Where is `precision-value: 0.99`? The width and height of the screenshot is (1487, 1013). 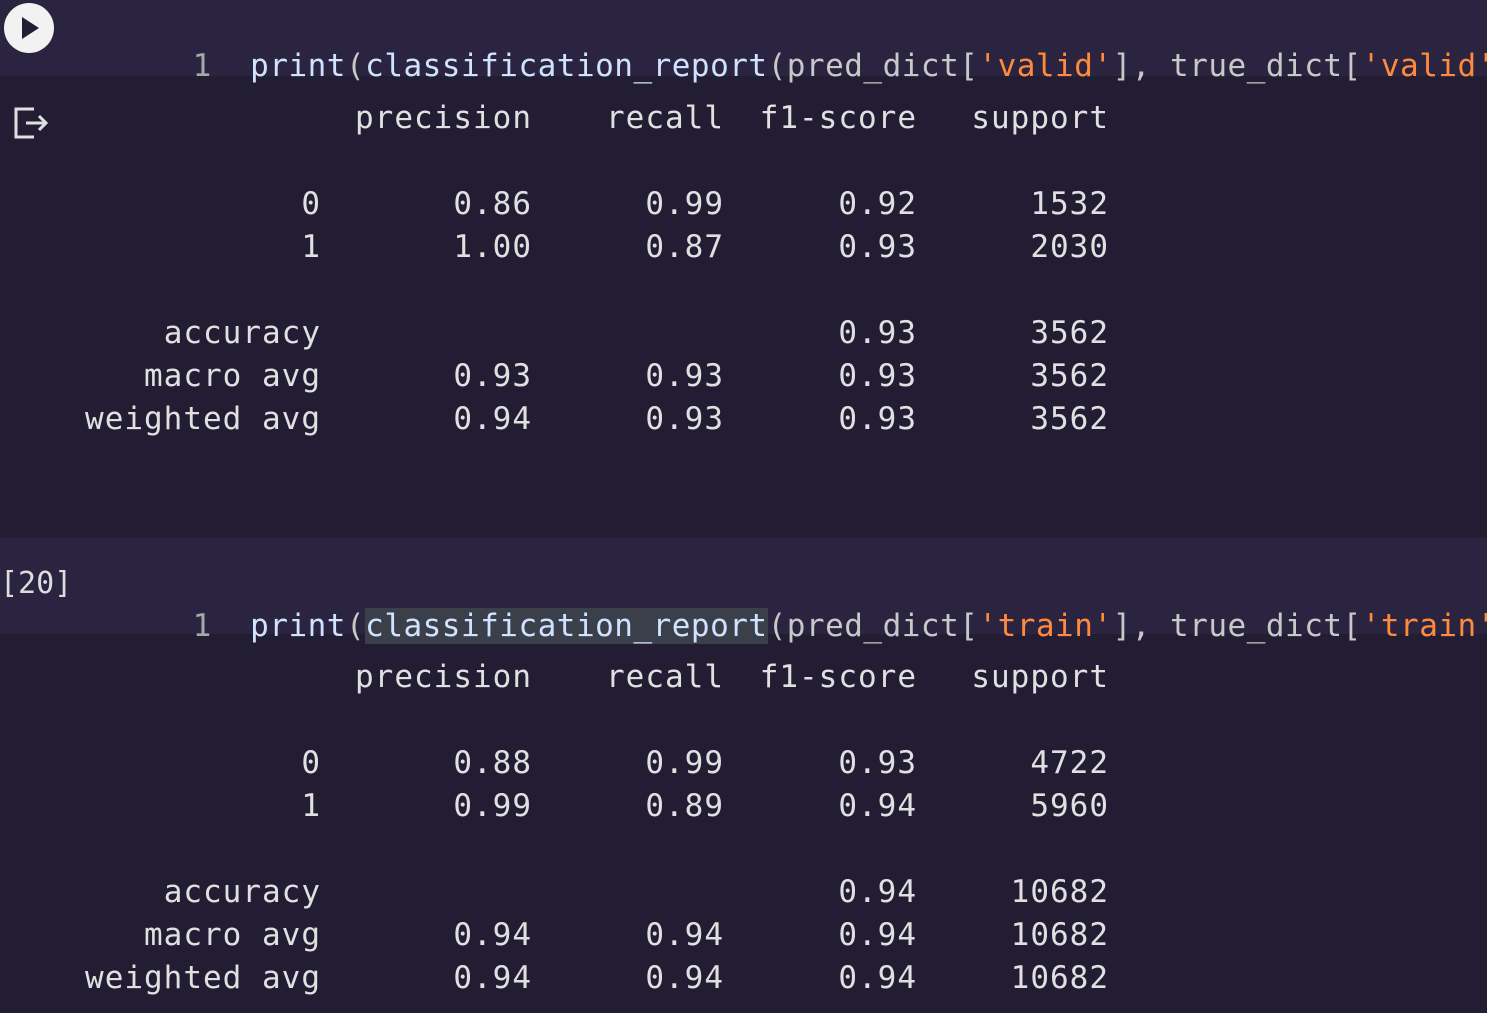
precision-value: 0.99 is located at coordinates (492, 806).